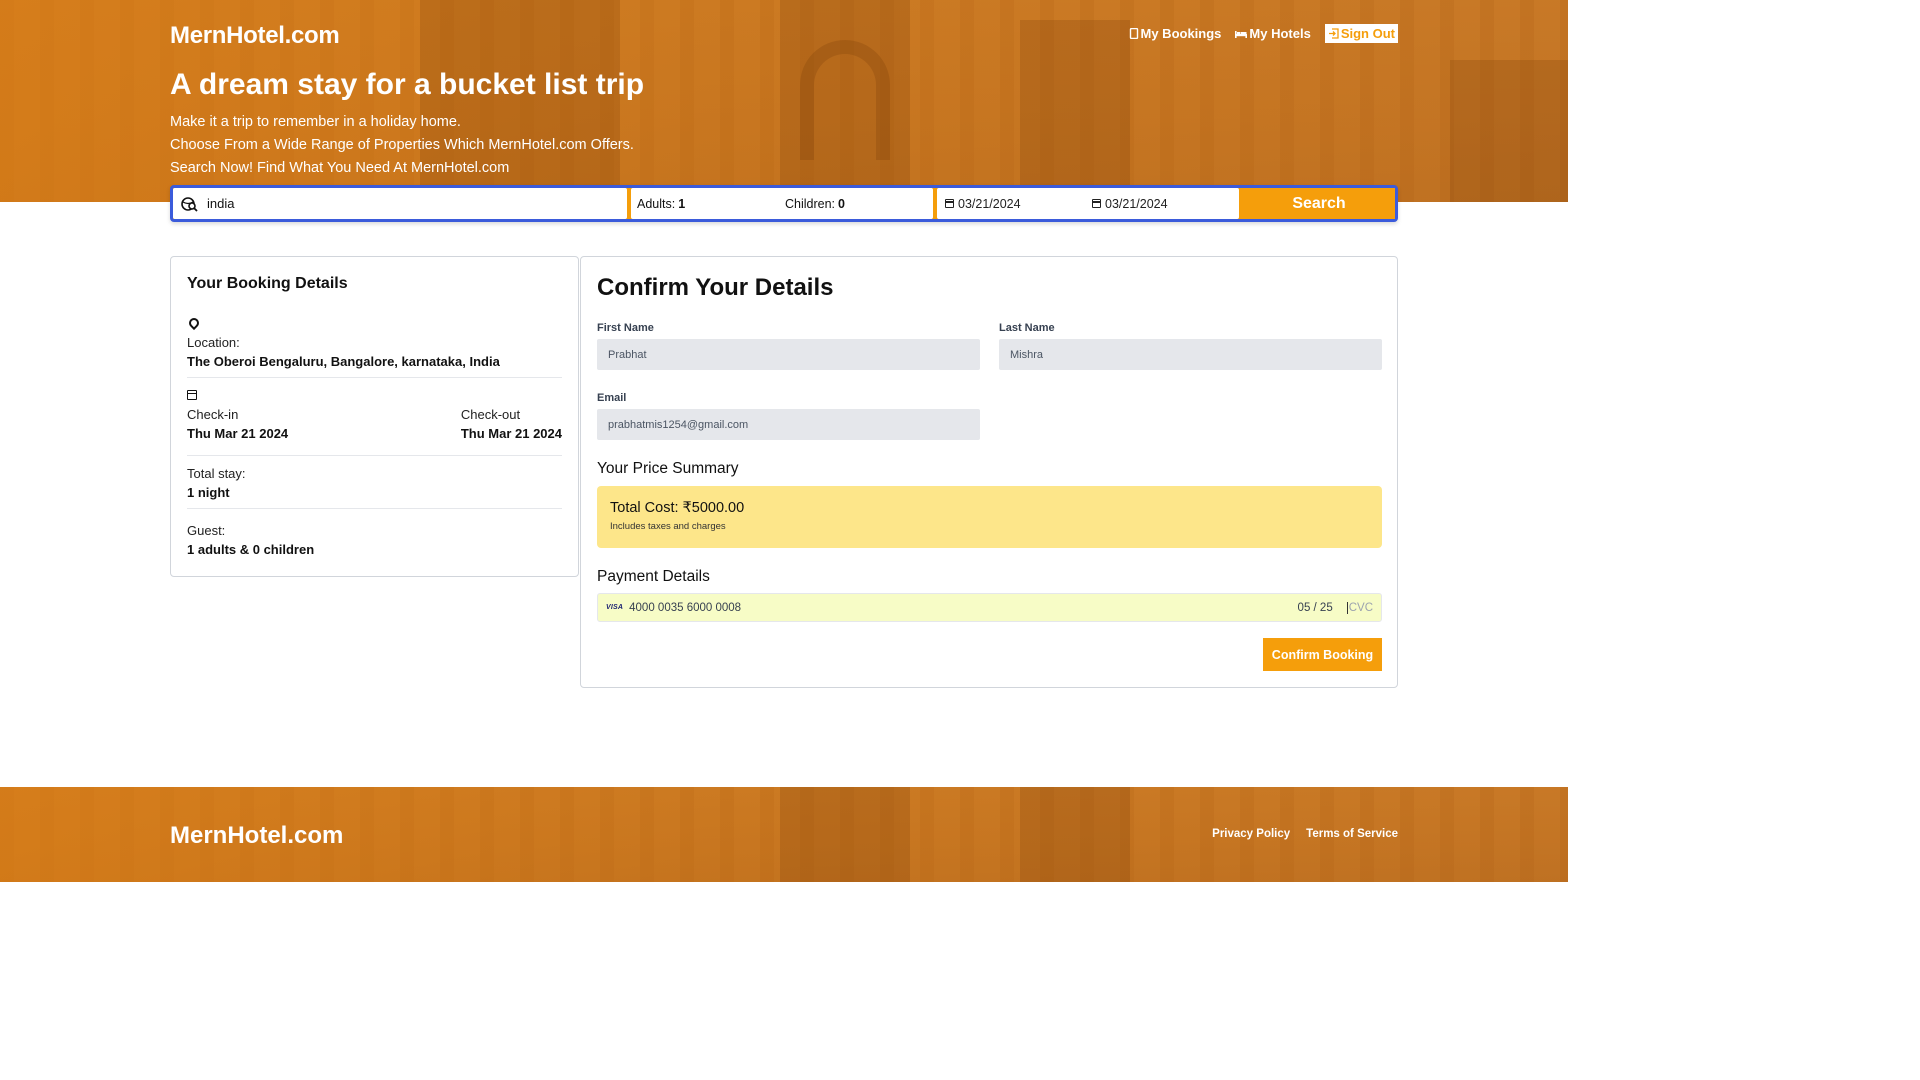  I want to click on payment-details-title: Payment Details, so click(653, 576).